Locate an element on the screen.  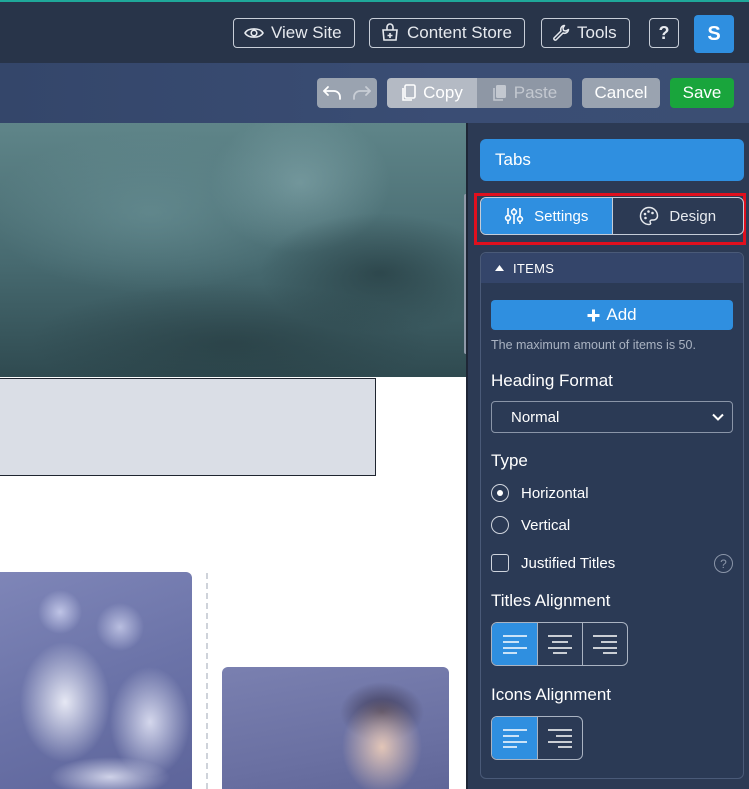
type-label: Type is located at coordinates (509, 460).